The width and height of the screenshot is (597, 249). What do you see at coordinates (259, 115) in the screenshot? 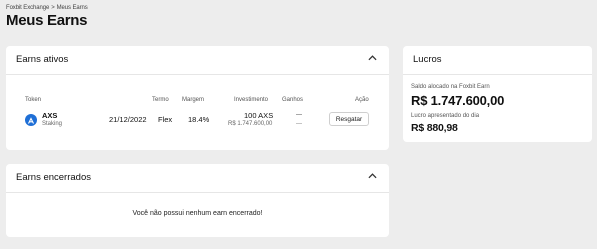
I see `earn-investment: 100 AXS` at bounding box center [259, 115].